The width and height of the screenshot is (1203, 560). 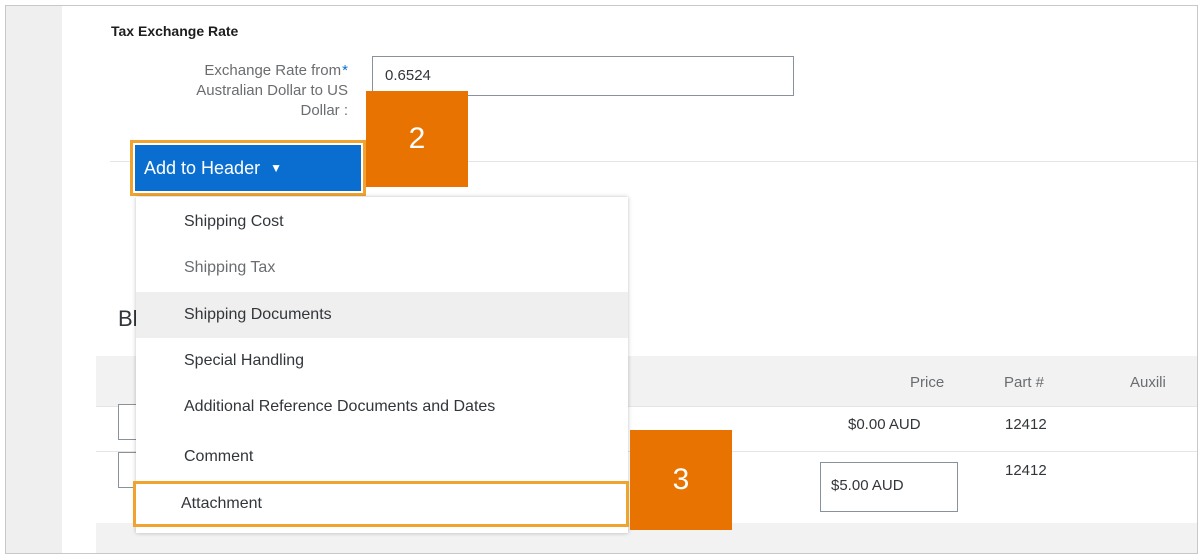 I want to click on menu-item-additional-reference-documents: Additional Reference Documents and Dates, so click(x=382, y=407).